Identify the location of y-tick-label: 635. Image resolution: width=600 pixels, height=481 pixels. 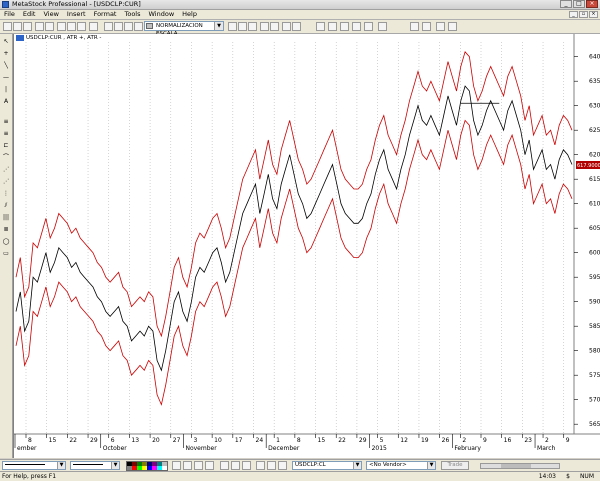
(594, 81).